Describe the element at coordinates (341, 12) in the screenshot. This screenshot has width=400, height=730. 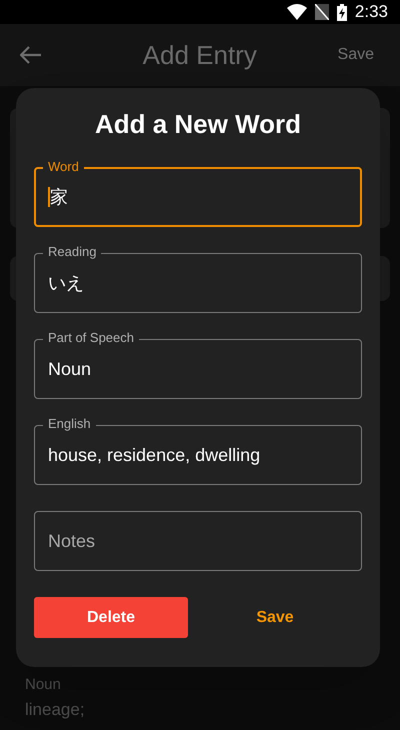
I see `battery-charging-icon` at that location.